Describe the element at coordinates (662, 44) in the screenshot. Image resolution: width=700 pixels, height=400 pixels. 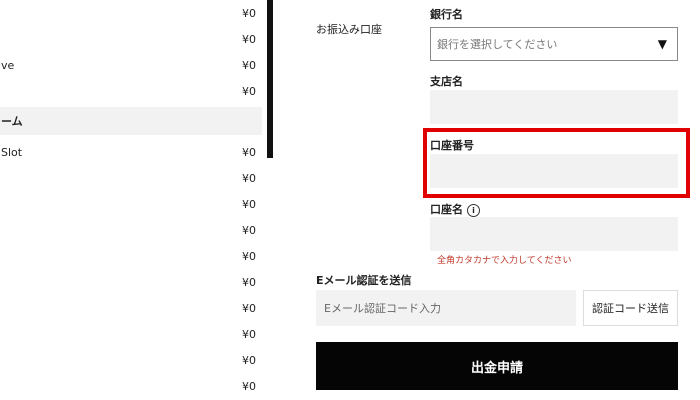
I see `caret-down-icon: ▼` at that location.